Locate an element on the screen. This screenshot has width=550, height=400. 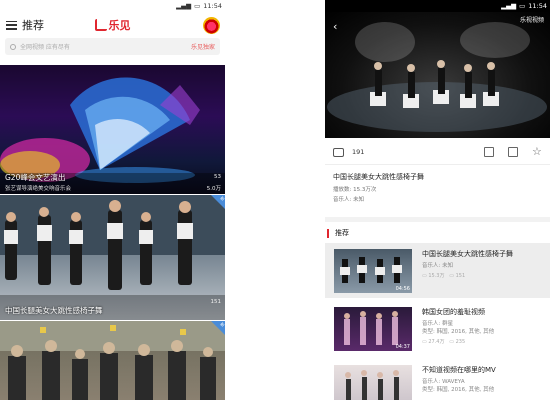
musician: 音乐人: 未知 is located at coordinates (349, 200).